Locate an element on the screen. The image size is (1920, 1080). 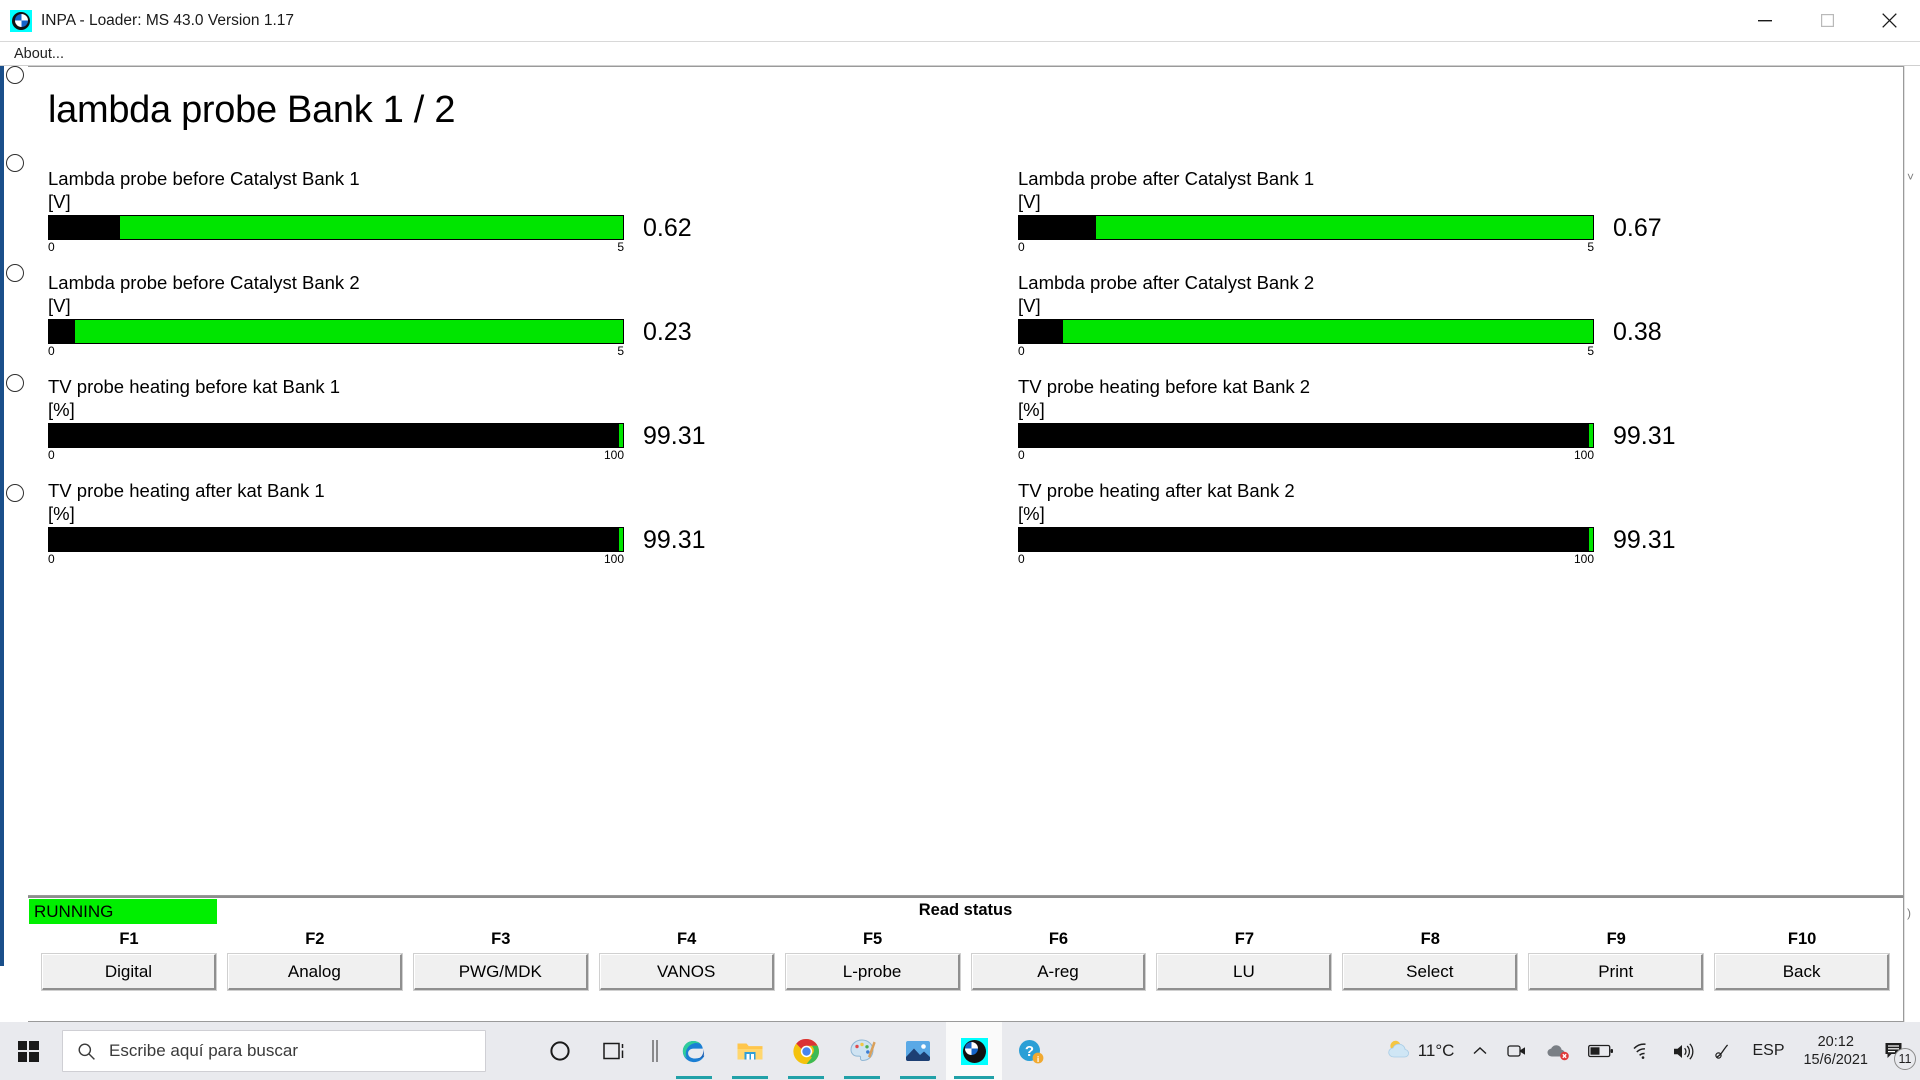
function-key-labels: F1 F2 F3 F4 F5 F6 F7 F8 F9 F10 is located at coordinates (965, 939).